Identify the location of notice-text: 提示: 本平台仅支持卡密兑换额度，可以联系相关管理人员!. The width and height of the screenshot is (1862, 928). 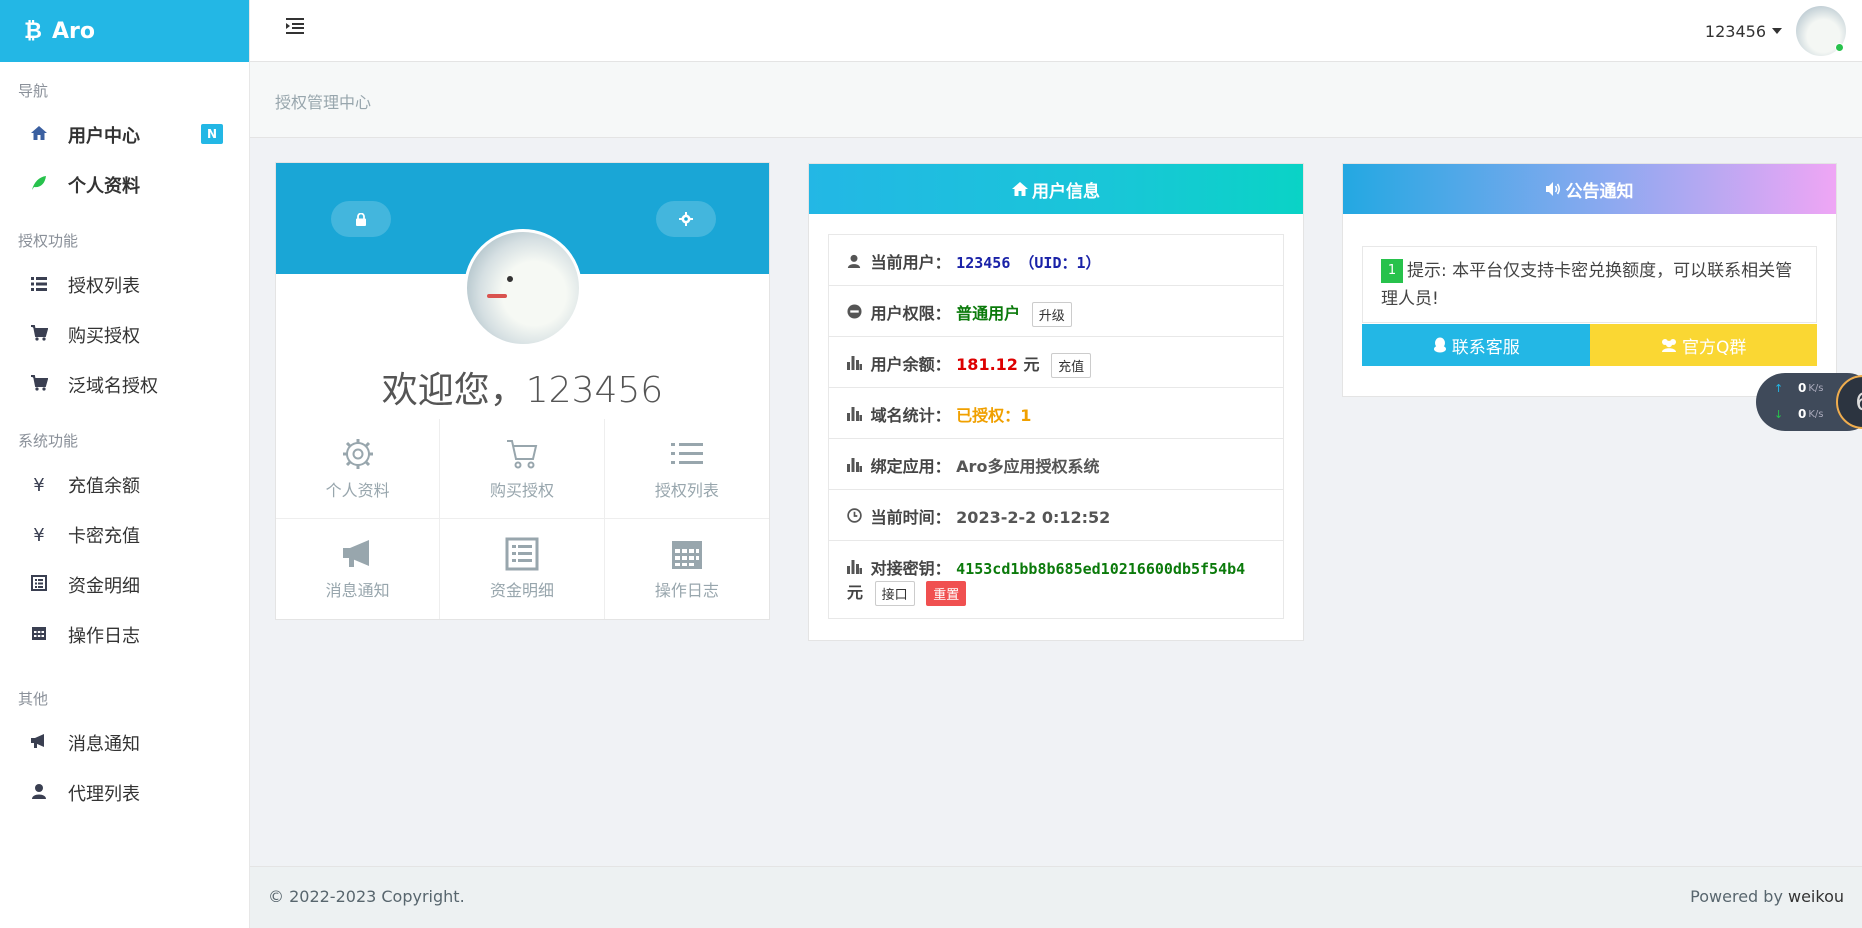
(1587, 285).